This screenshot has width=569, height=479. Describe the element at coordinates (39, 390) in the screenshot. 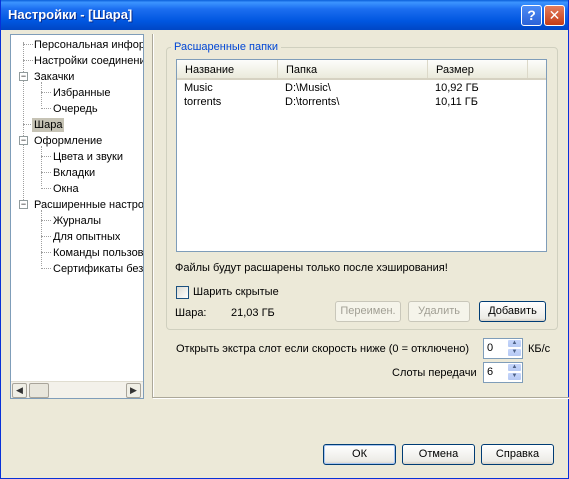

I see `scroll-thumb` at that location.